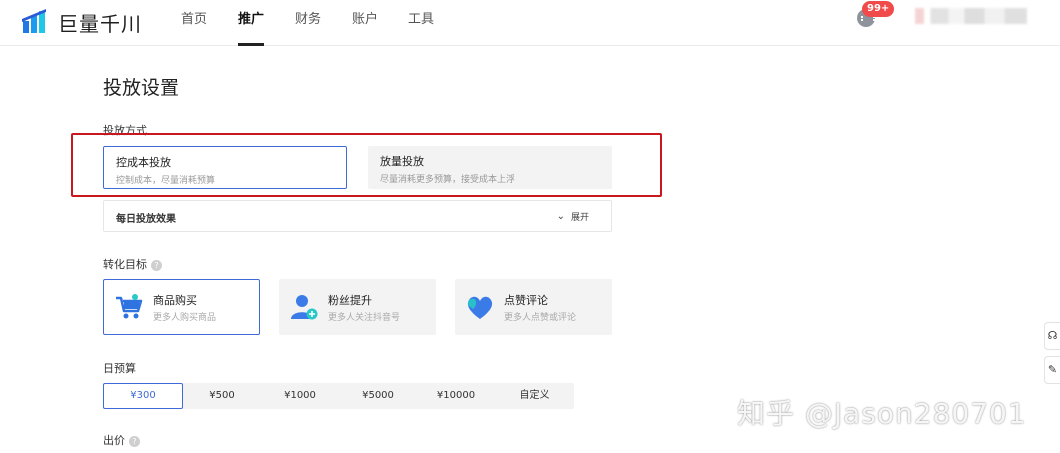 This screenshot has height=453, width=1060. Describe the element at coordinates (125, 264) in the screenshot. I see `conversion-goal-text: 转化目标` at that location.